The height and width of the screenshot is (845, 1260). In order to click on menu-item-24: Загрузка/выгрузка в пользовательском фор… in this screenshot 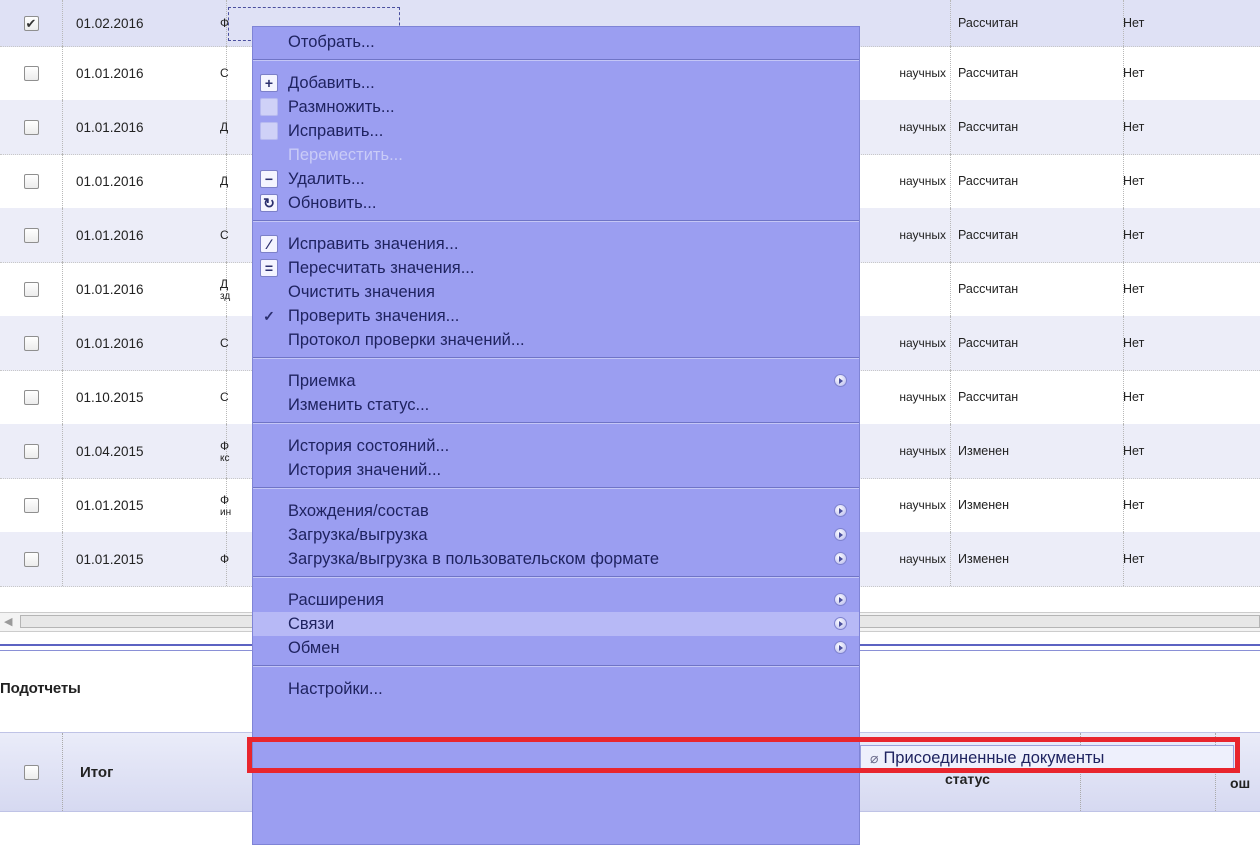, I will do `click(556, 559)`.